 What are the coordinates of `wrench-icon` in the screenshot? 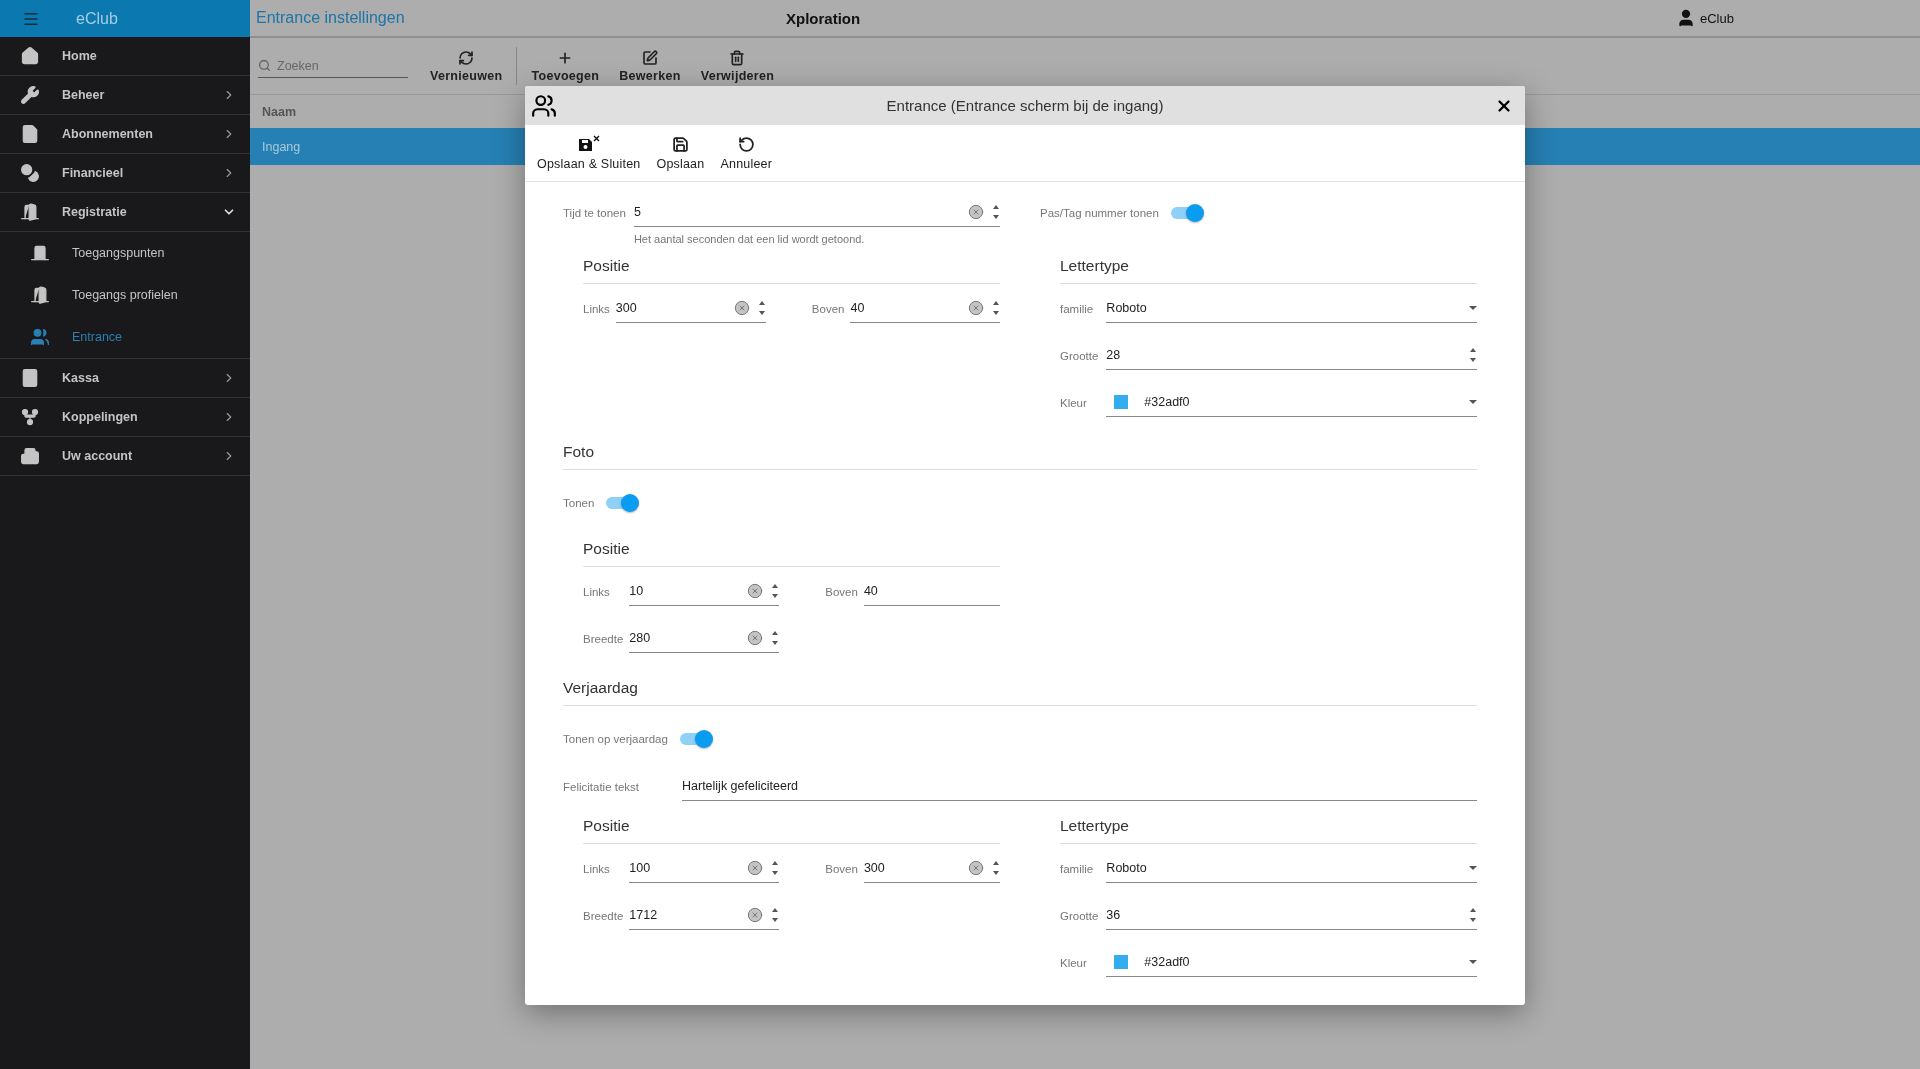 It's located at (30, 95).